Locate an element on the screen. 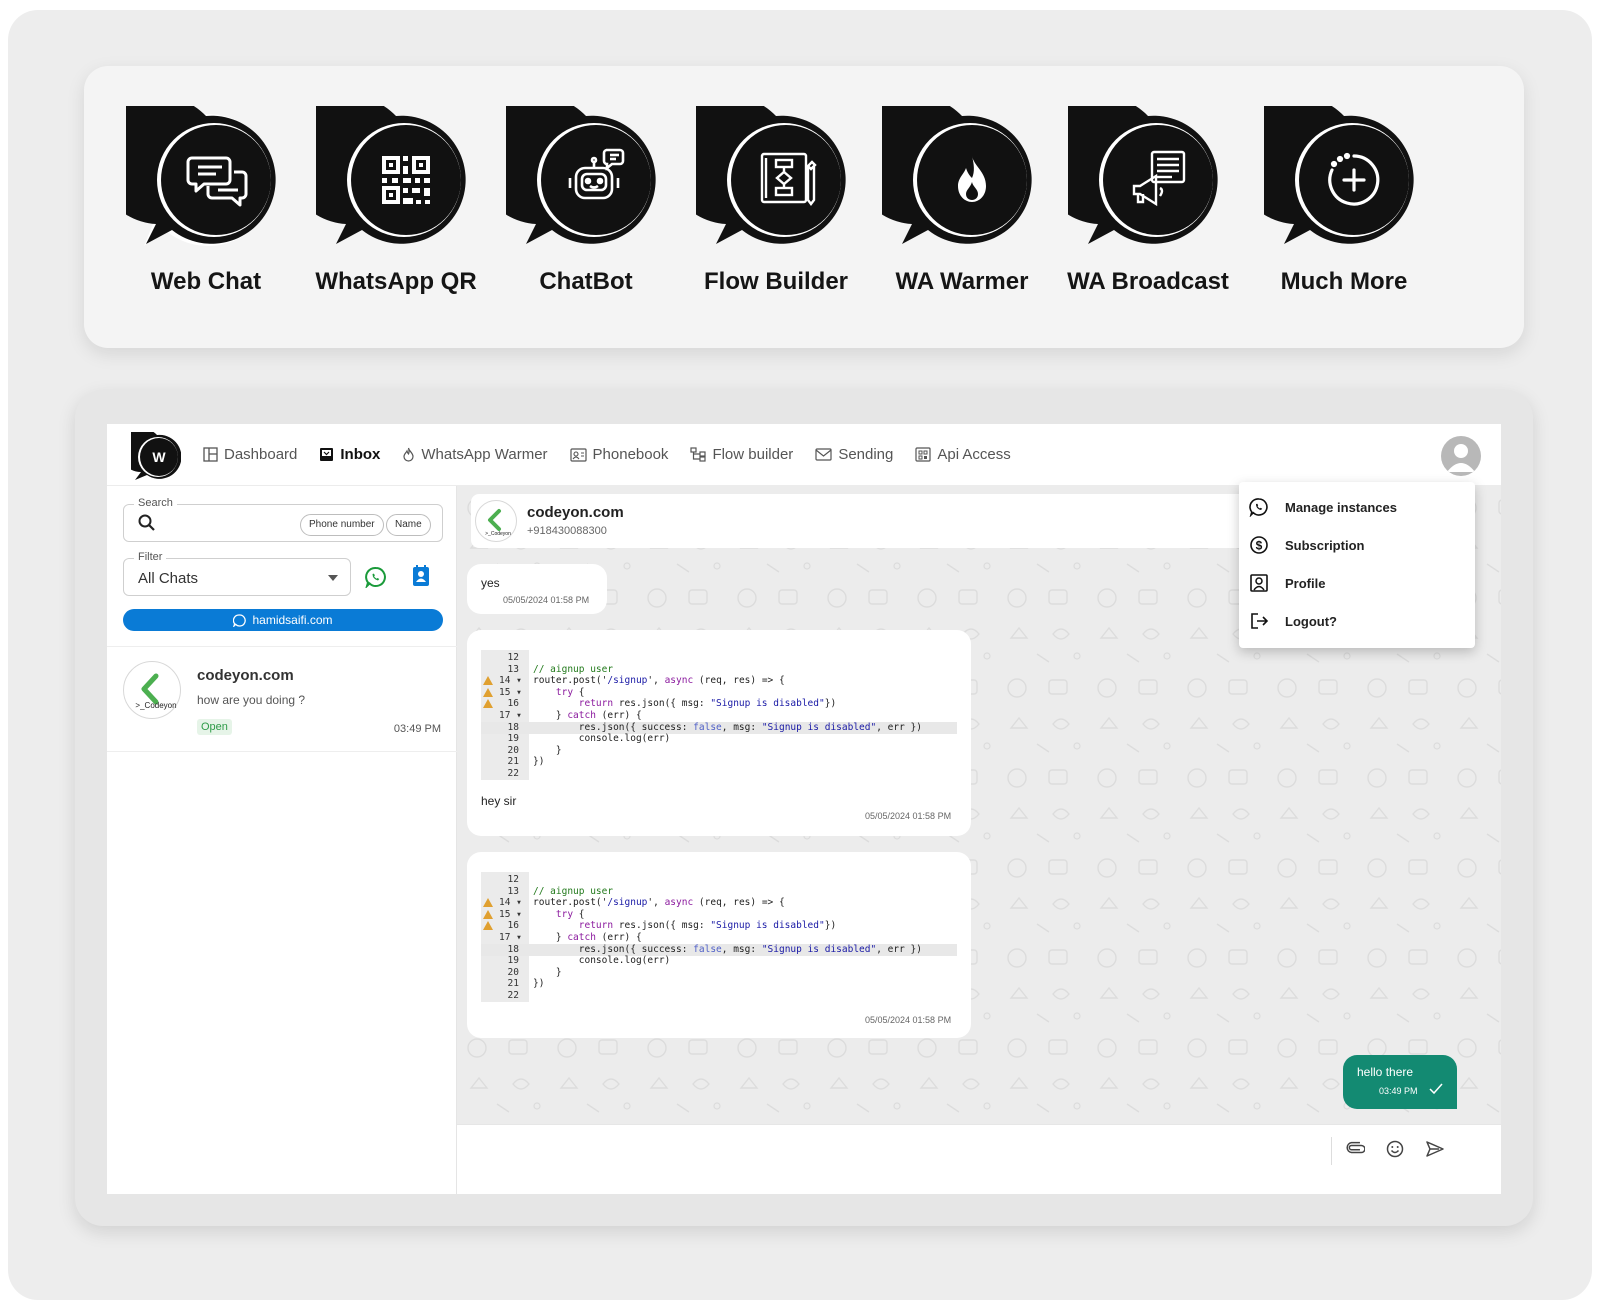  feature-flow-builder: Flow Builder is located at coordinates (776, 201).